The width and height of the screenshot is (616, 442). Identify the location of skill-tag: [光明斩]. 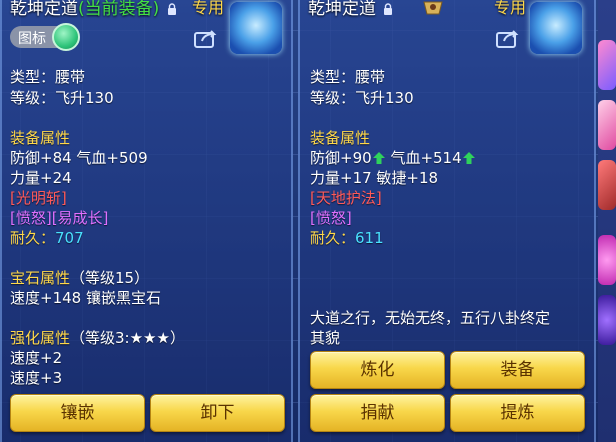
(38, 198).